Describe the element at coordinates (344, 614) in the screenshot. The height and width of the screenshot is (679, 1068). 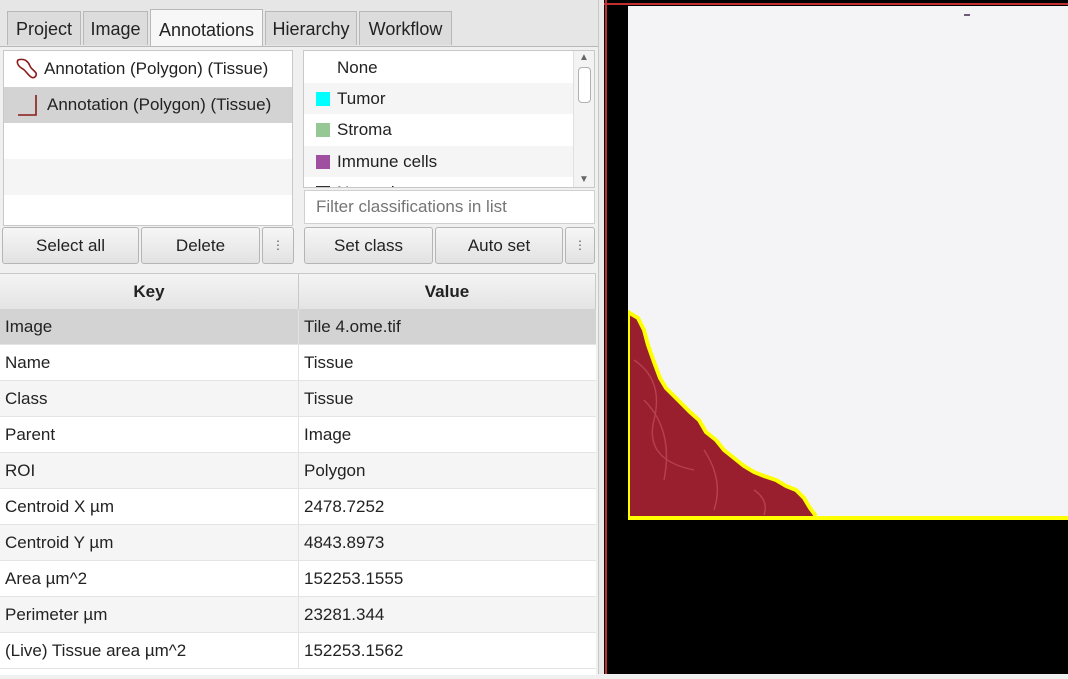
I see `row-value: 23281.344` at that location.